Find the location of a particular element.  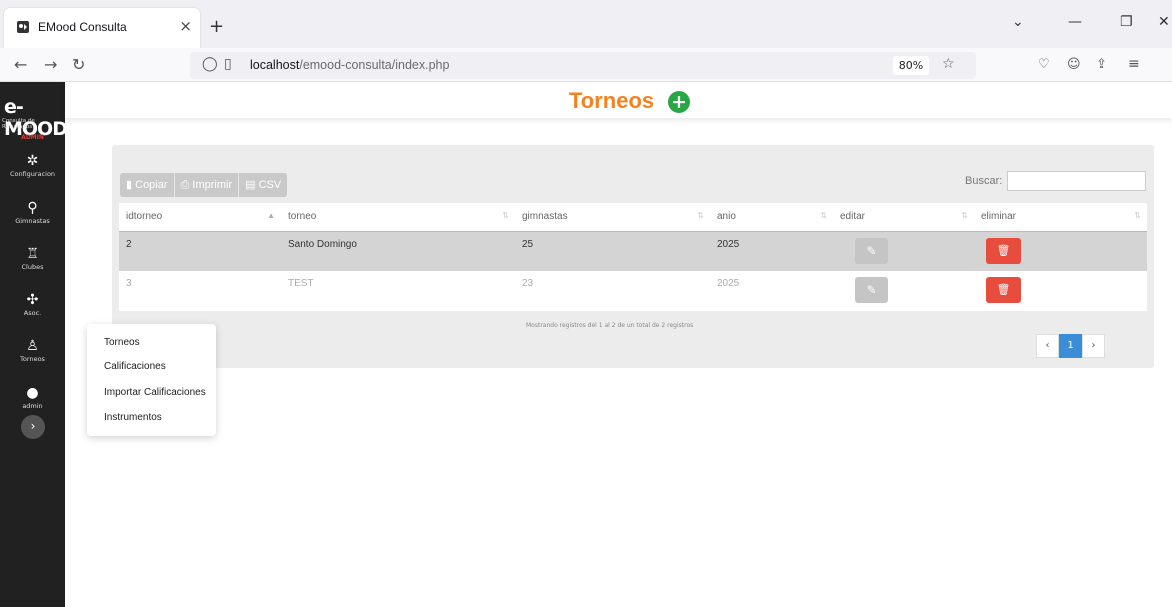

column-header-idtorneo: idtorneo ▲ is located at coordinates (200, 217).